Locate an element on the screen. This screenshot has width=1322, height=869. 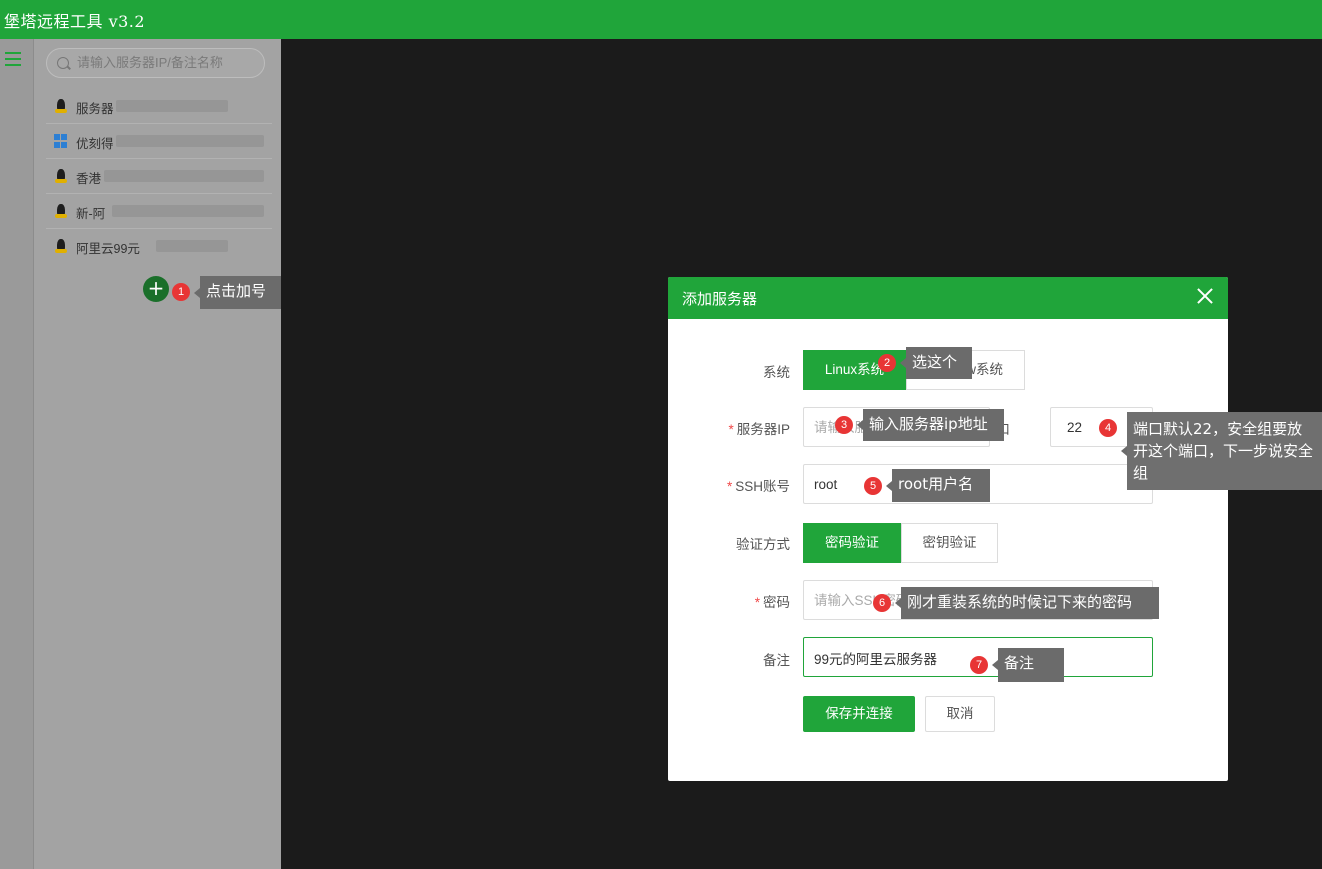
step-tooltip: root用户名 is located at coordinates (938, 485).